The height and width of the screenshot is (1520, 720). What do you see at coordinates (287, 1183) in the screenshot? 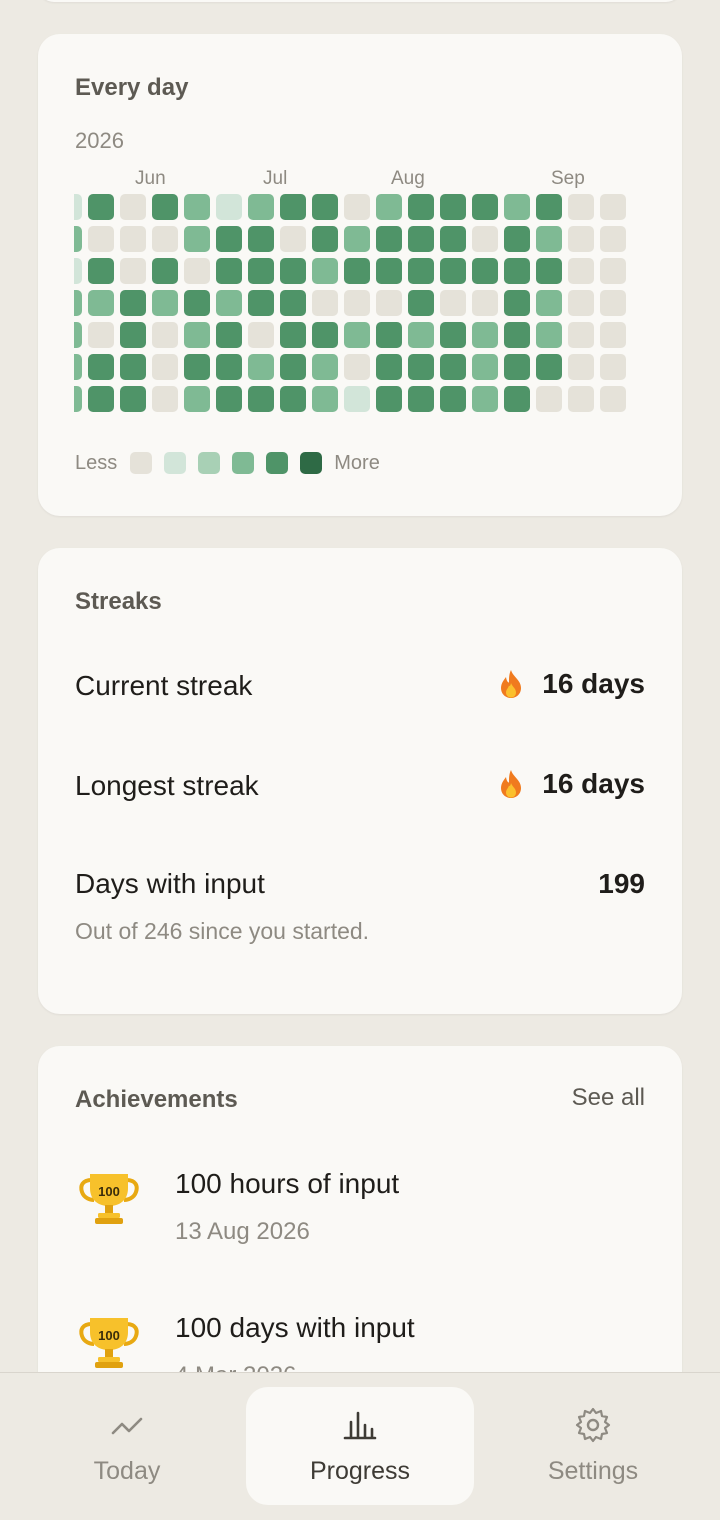
I see `achievement-title: 100 hours of input` at bounding box center [287, 1183].